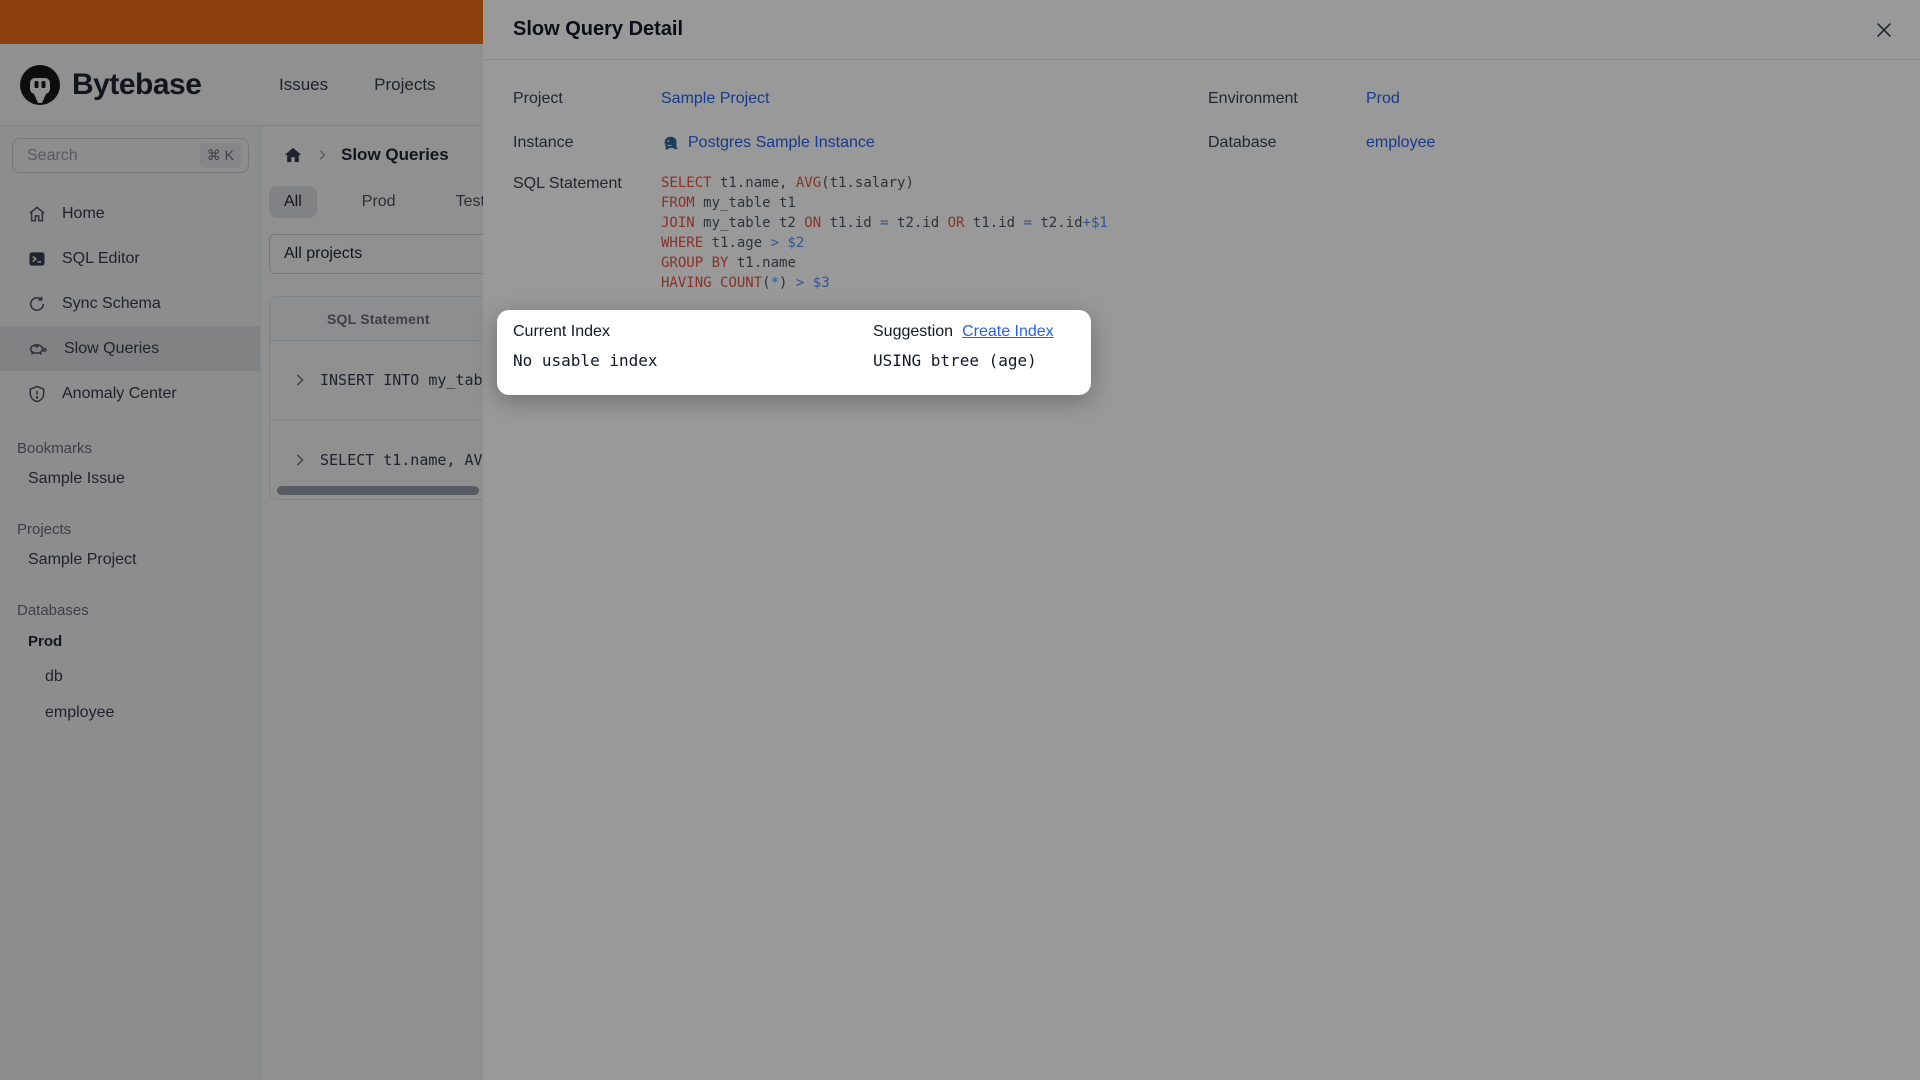 The image size is (1920, 1080). I want to click on current-index-value: No usable index, so click(585, 360).